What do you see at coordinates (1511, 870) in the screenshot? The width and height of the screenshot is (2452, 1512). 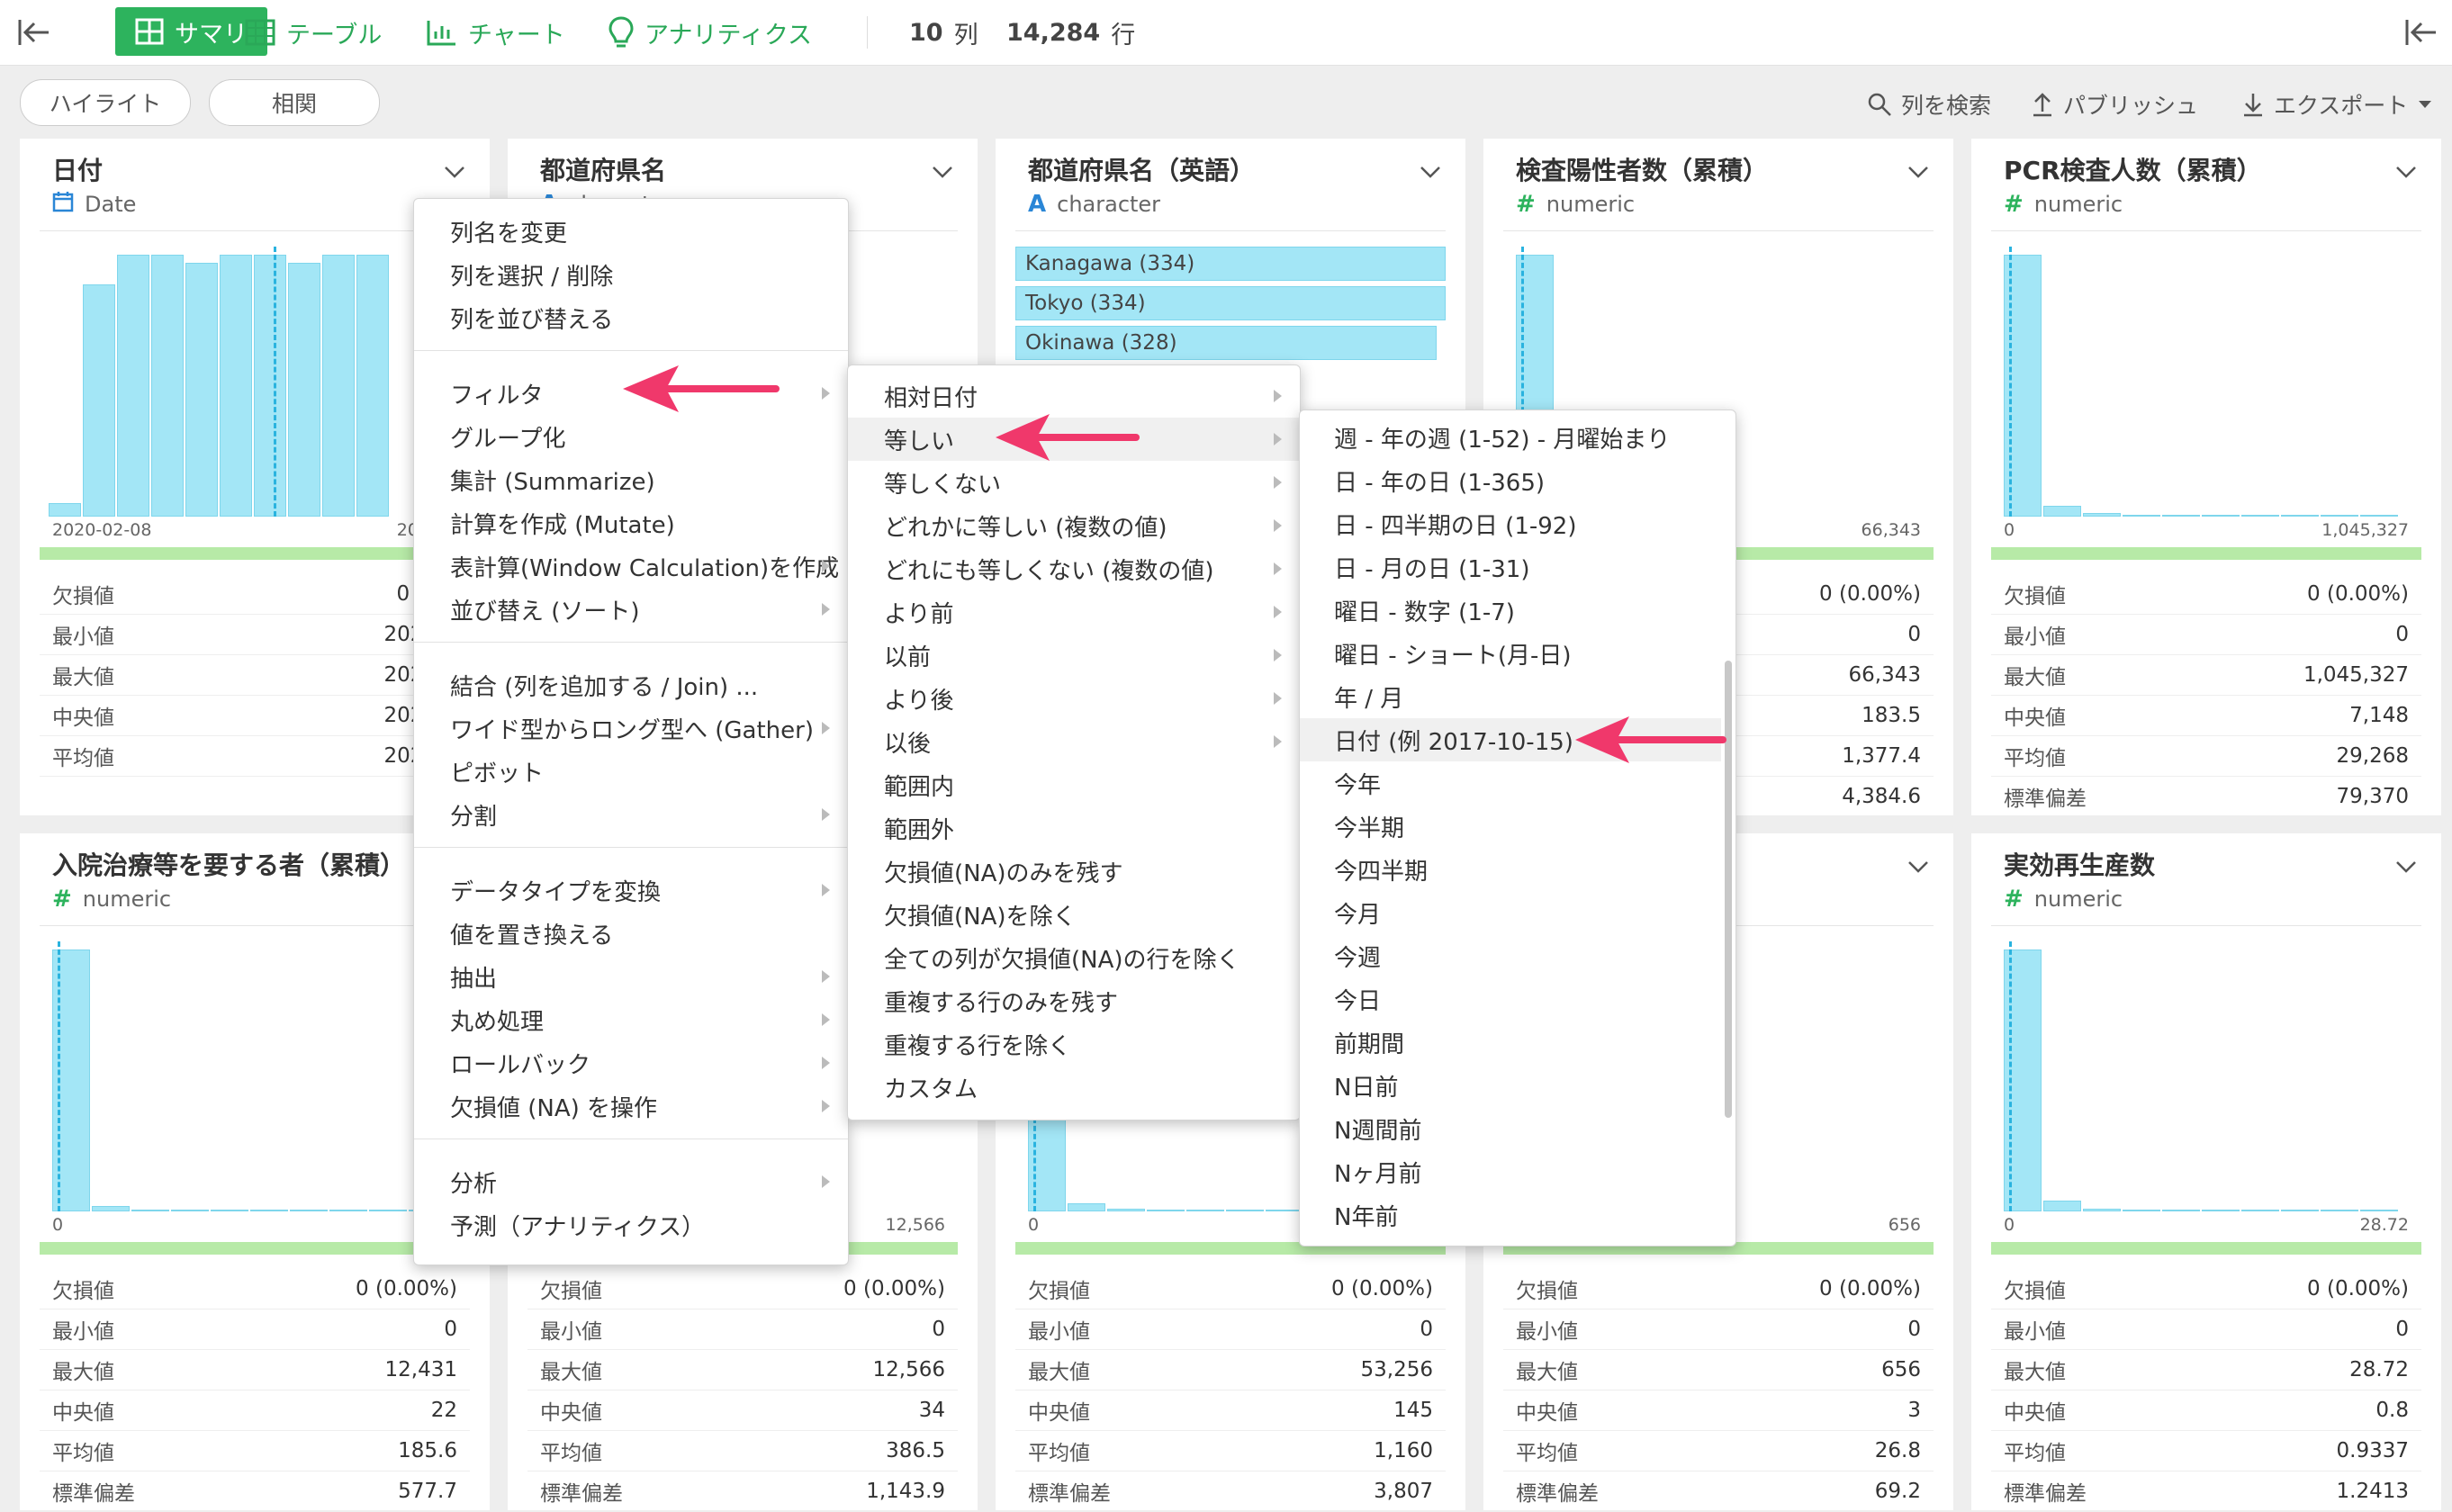 I see `date-option-item: 今四半期` at bounding box center [1511, 870].